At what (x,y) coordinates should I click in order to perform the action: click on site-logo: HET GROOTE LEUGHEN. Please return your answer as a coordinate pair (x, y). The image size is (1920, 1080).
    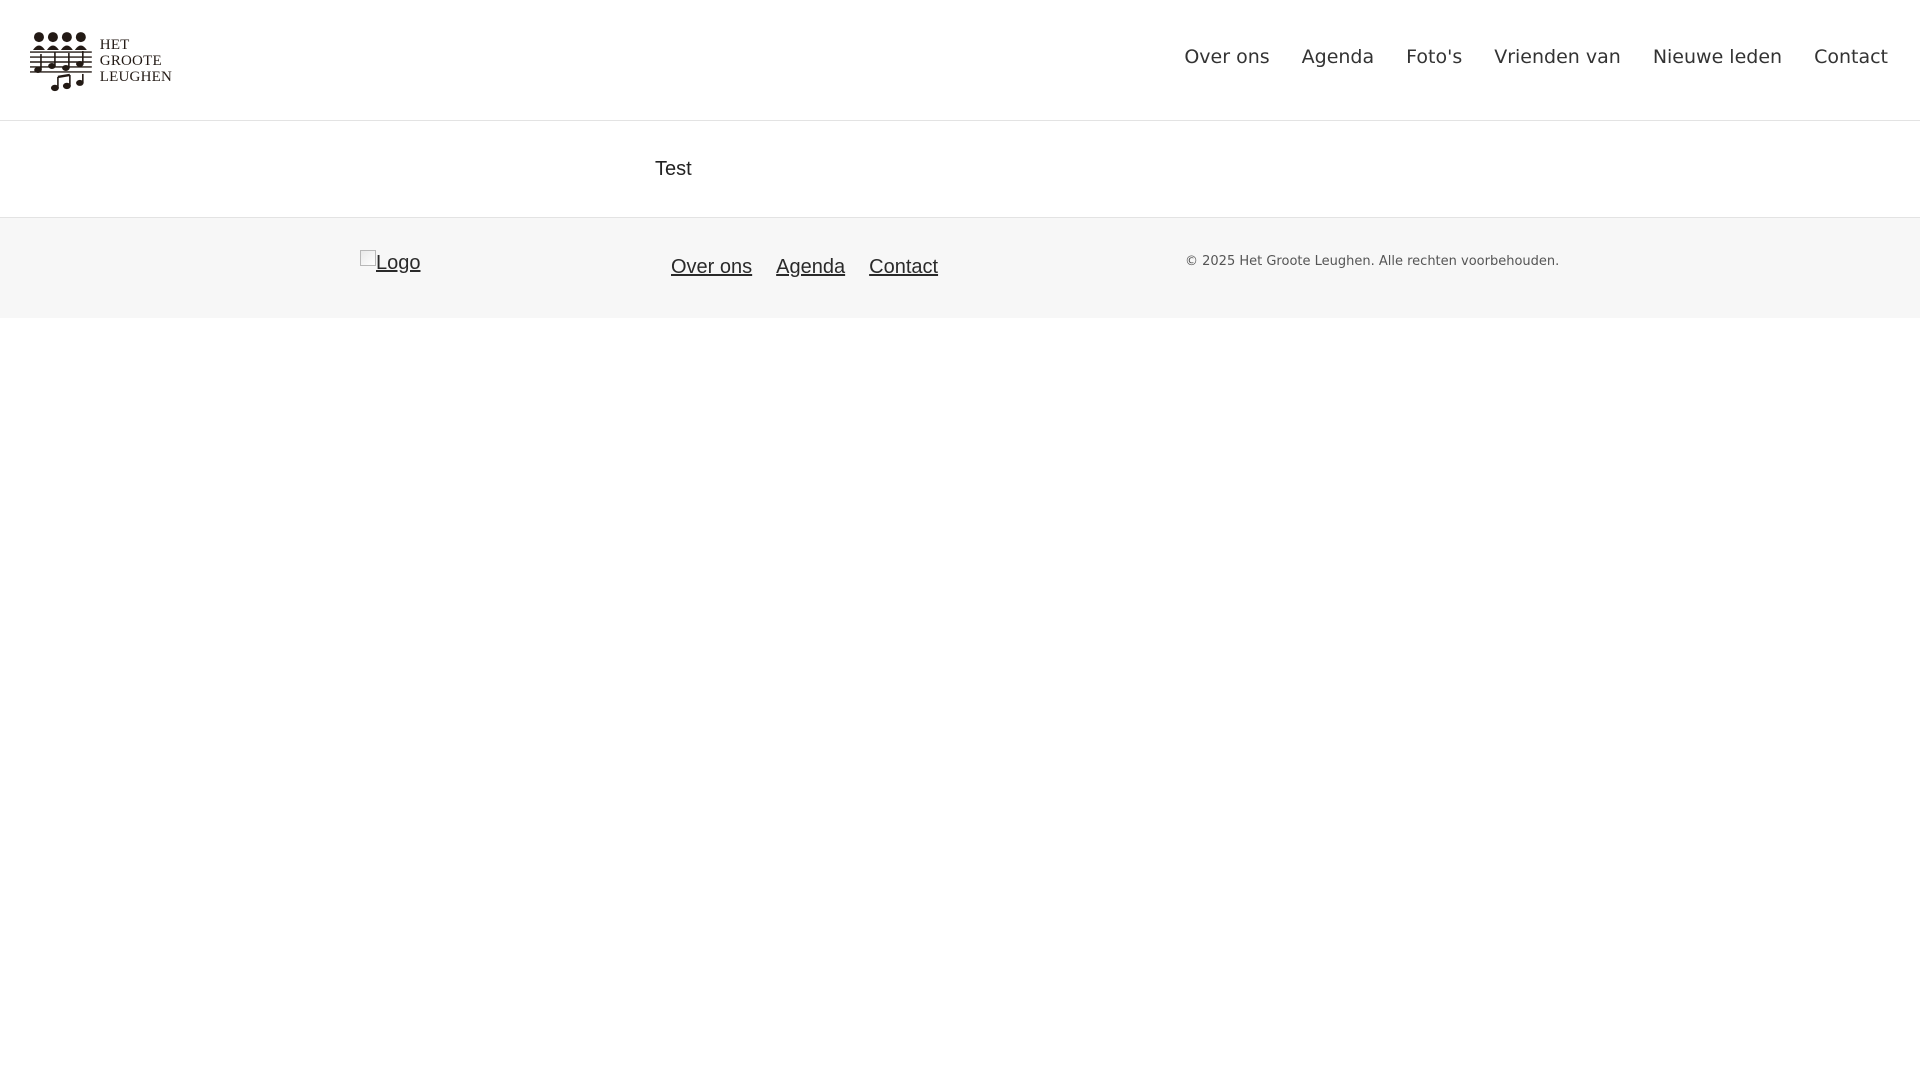
    Looking at the image, I should click on (101, 61).